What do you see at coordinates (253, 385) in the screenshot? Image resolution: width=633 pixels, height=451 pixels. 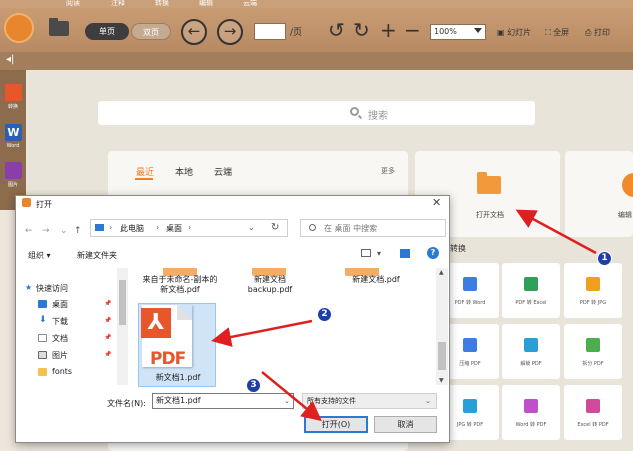 I see `step-badge-3: 3` at bounding box center [253, 385].